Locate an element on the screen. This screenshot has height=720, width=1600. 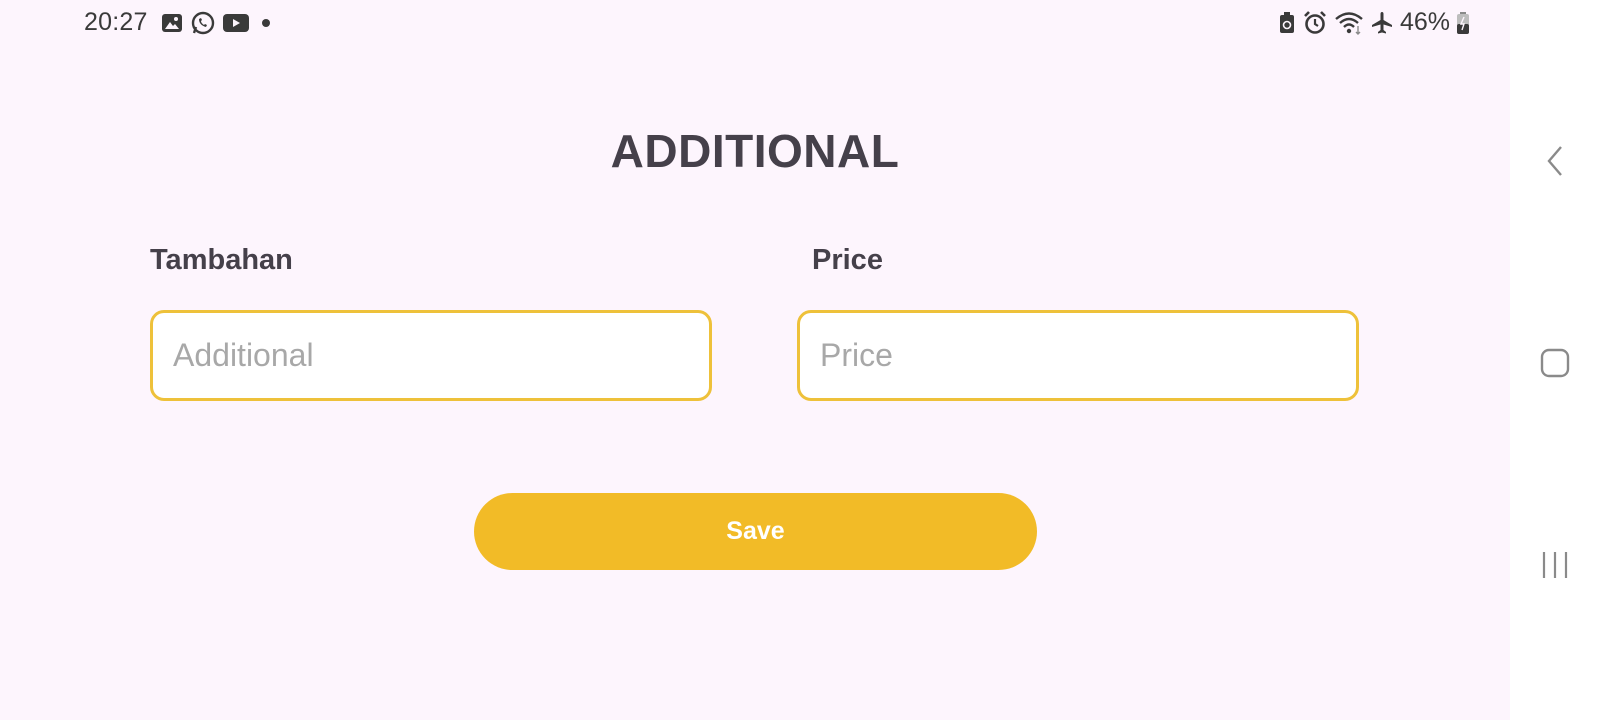
back-button is located at coordinates (1555, 161).